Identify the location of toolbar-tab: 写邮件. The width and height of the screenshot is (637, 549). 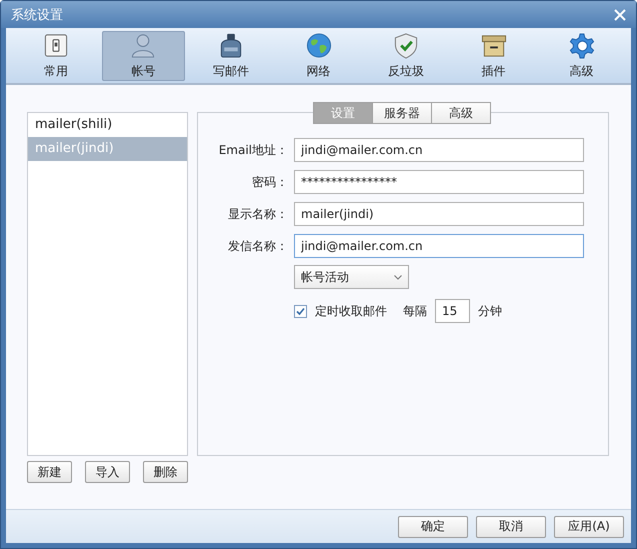
(231, 56).